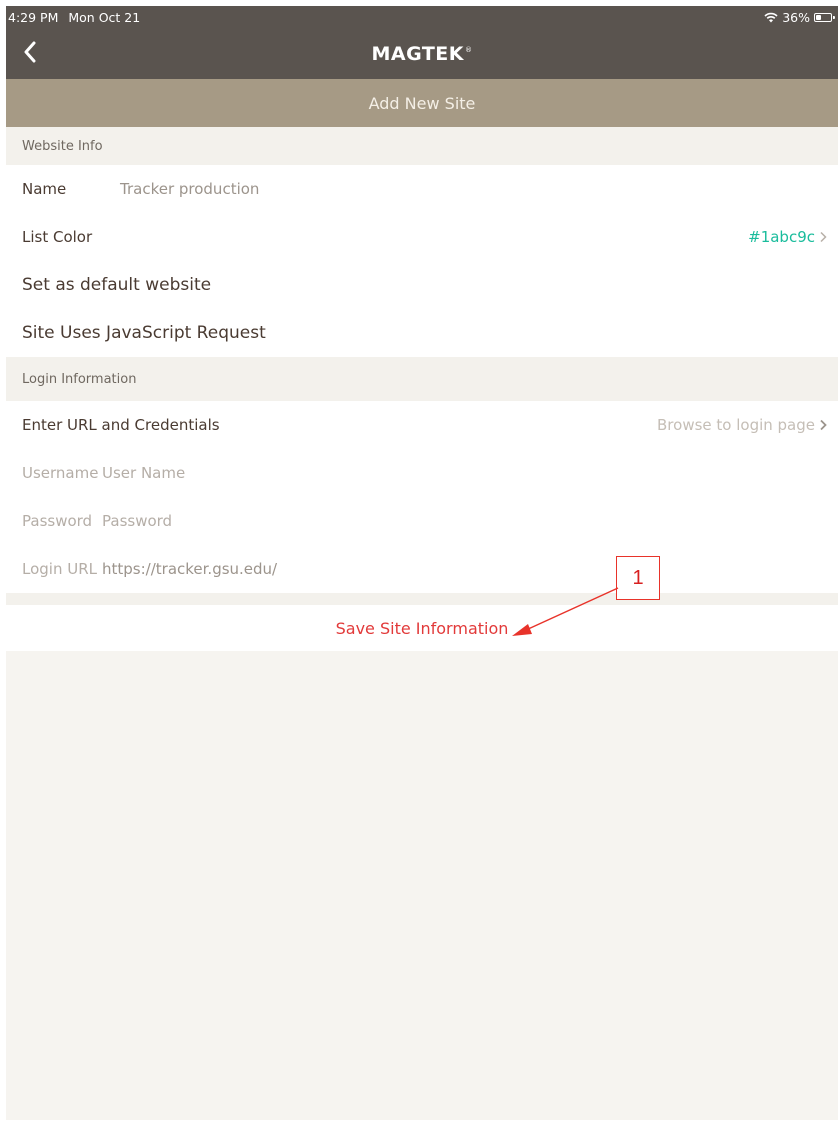 This screenshot has width=838, height=1126. What do you see at coordinates (57, 237) in the screenshot?
I see `list-color-label: List Color` at bounding box center [57, 237].